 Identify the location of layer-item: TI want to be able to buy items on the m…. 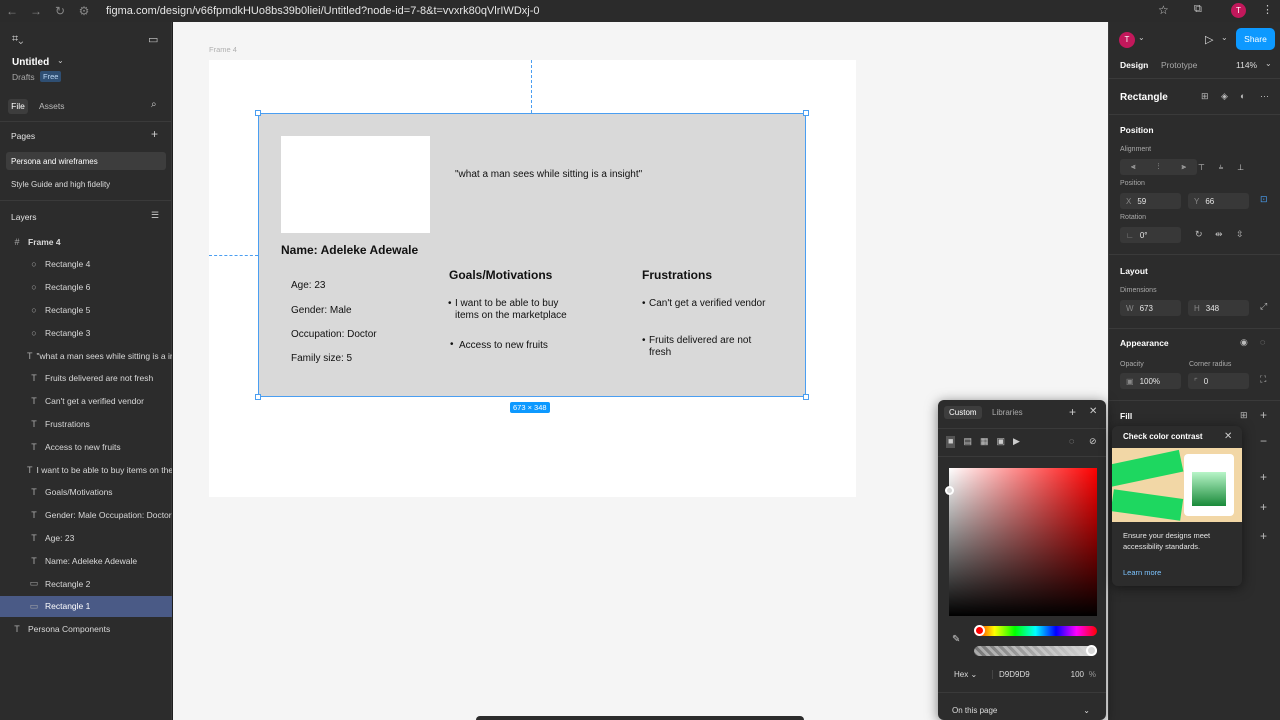
(86, 469).